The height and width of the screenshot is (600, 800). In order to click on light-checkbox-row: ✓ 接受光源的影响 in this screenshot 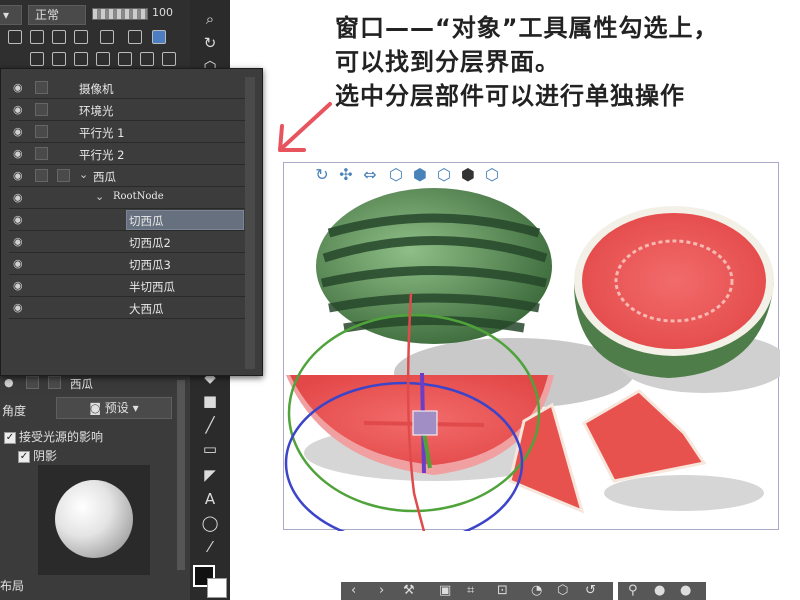, I will do `click(53, 436)`.